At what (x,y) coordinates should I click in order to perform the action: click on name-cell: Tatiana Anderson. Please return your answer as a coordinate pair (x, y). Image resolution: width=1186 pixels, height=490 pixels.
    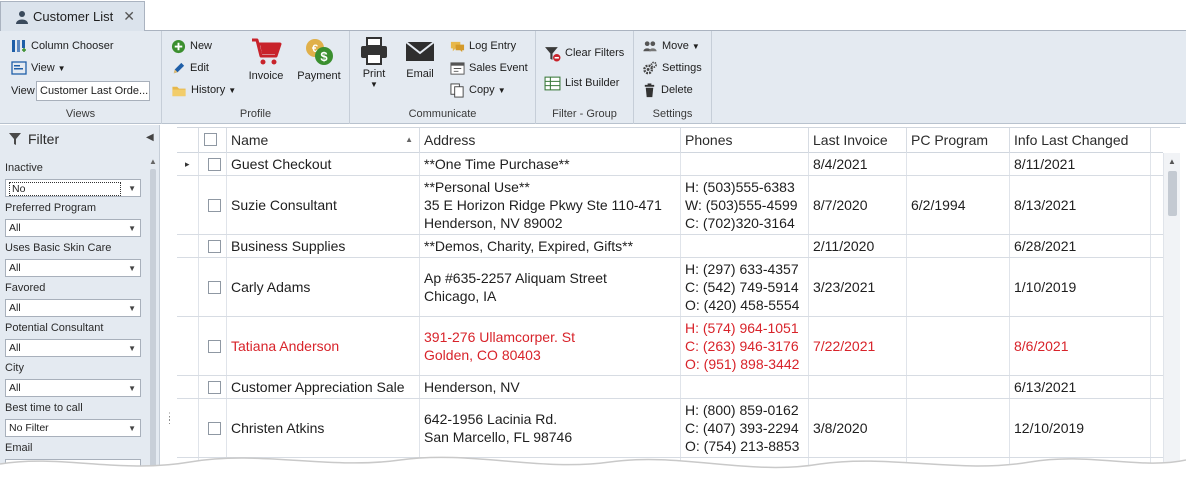
    Looking at the image, I should click on (323, 346).